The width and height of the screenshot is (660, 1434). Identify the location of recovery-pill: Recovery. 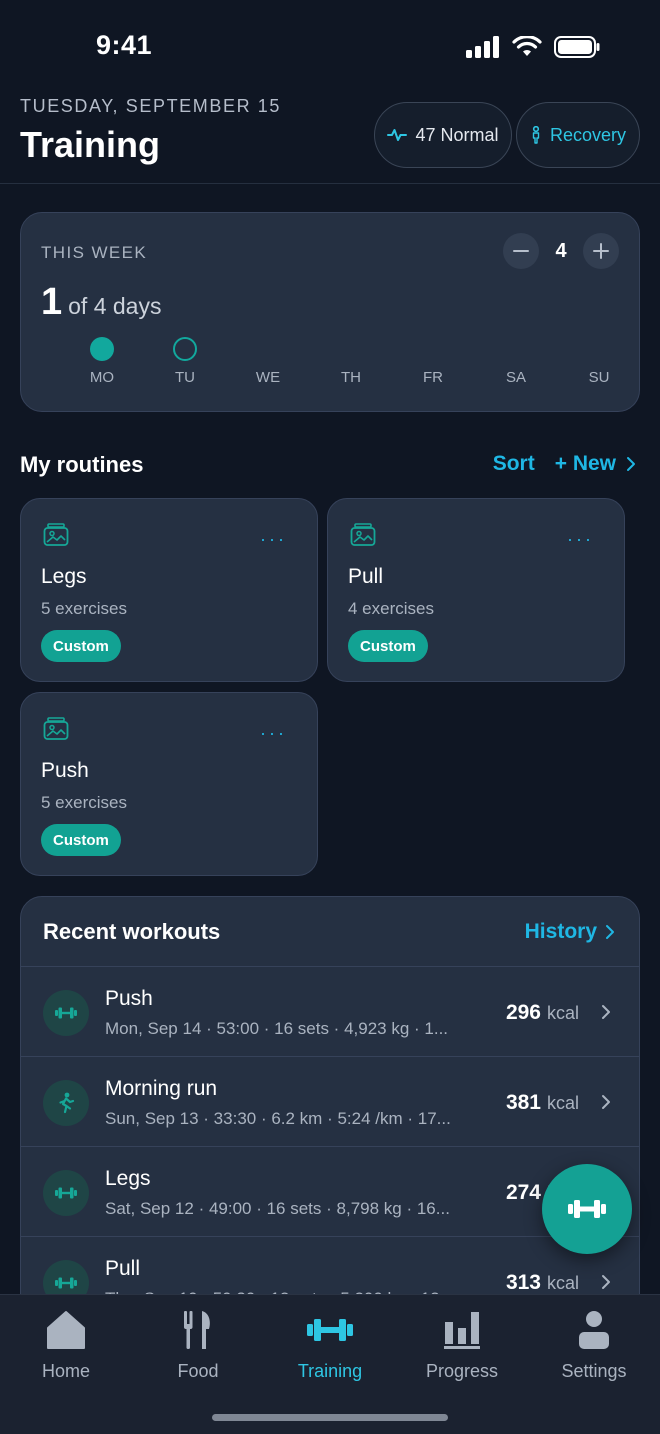
(578, 135).